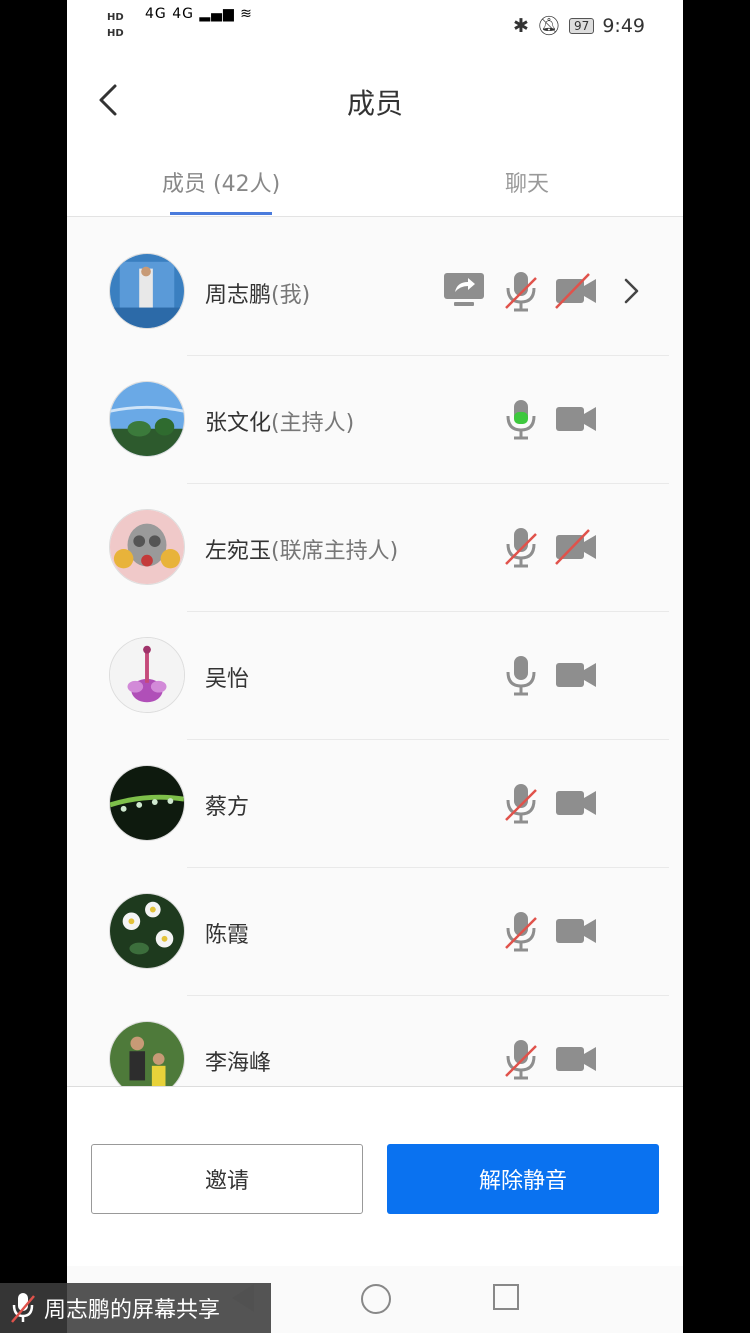 The height and width of the screenshot is (1333, 750). What do you see at coordinates (227, 679) in the screenshot?
I see `member-name-text: 吴怡` at bounding box center [227, 679].